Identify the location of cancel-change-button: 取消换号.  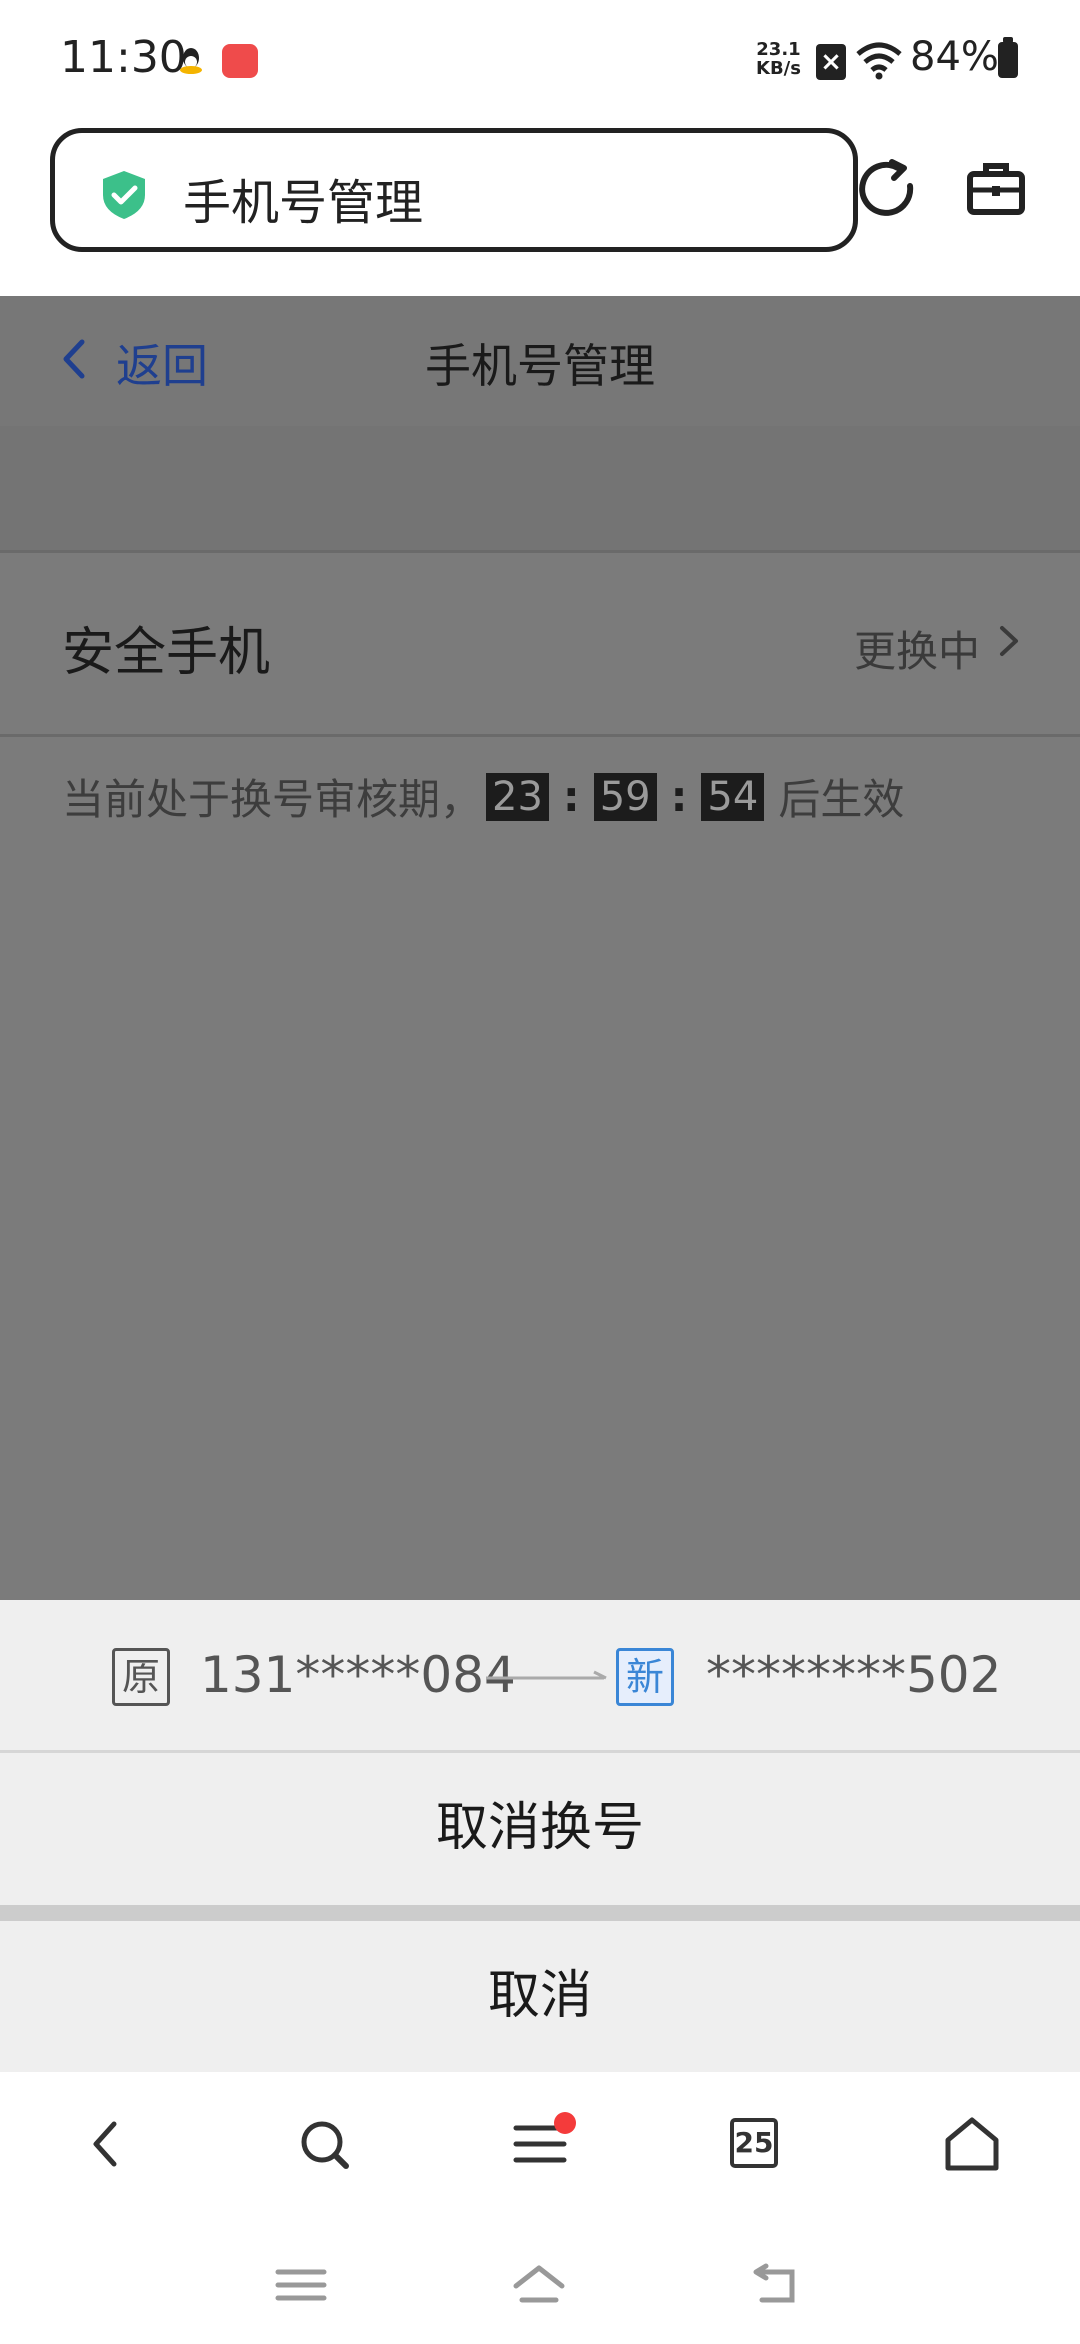
(540, 1828).